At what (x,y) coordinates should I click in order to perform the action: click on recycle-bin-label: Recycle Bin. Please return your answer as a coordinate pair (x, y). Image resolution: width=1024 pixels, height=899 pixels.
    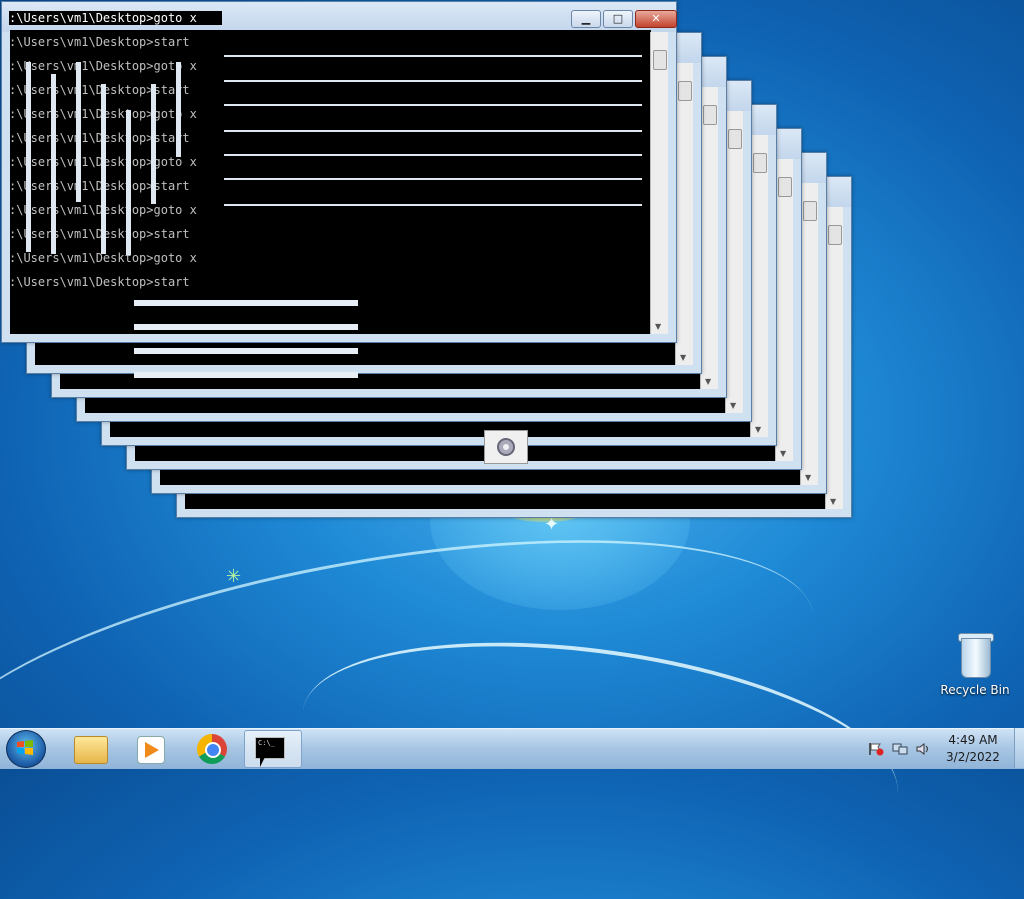
    Looking at the image, I should click on (975, 690).